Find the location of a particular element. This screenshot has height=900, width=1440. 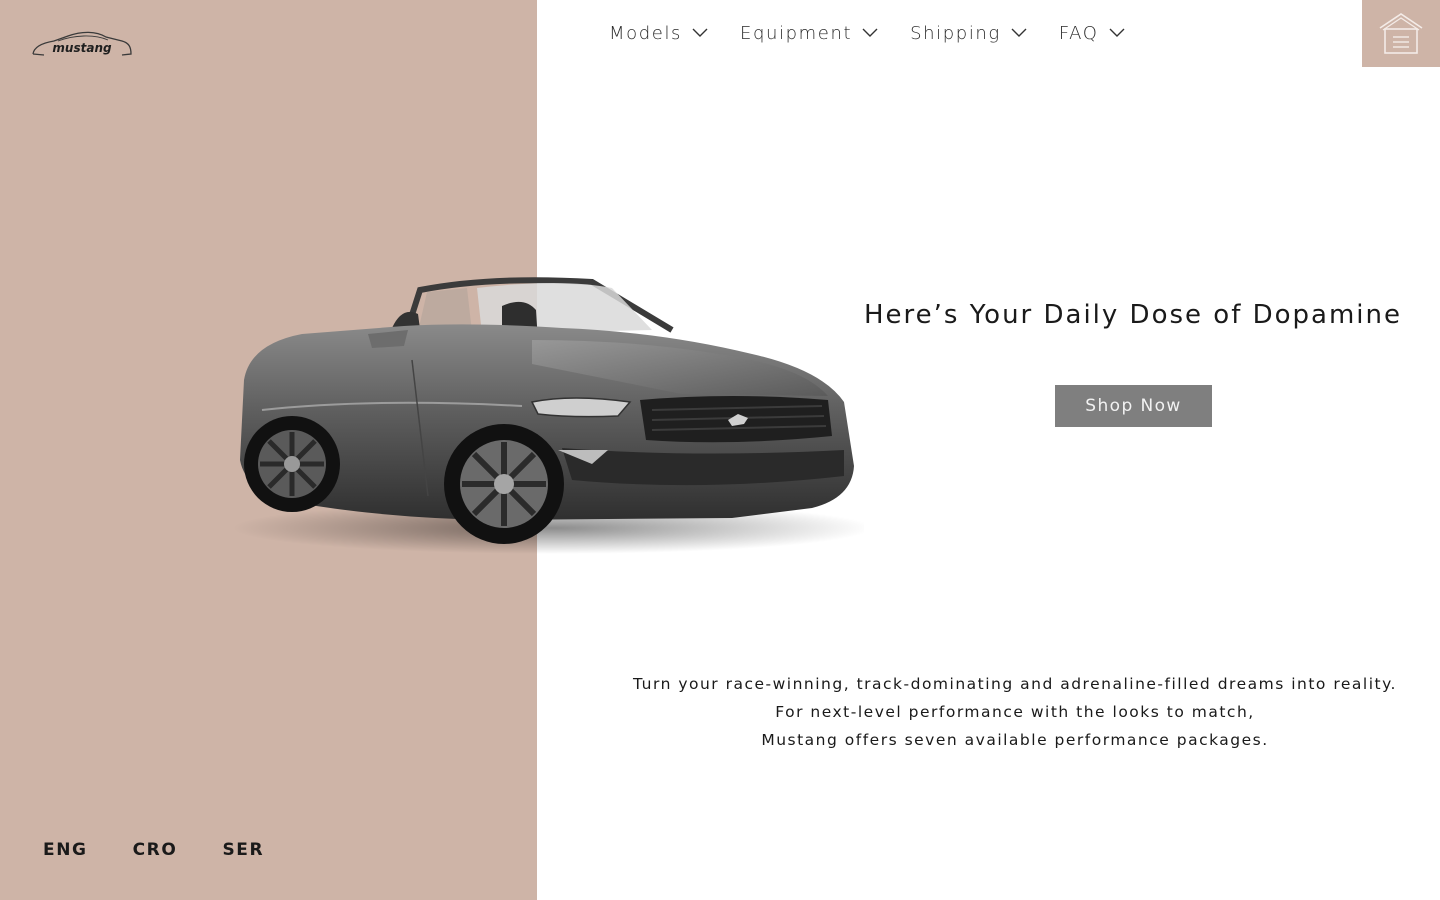

nav-item-models: Models is located at coordinates (658, 33).